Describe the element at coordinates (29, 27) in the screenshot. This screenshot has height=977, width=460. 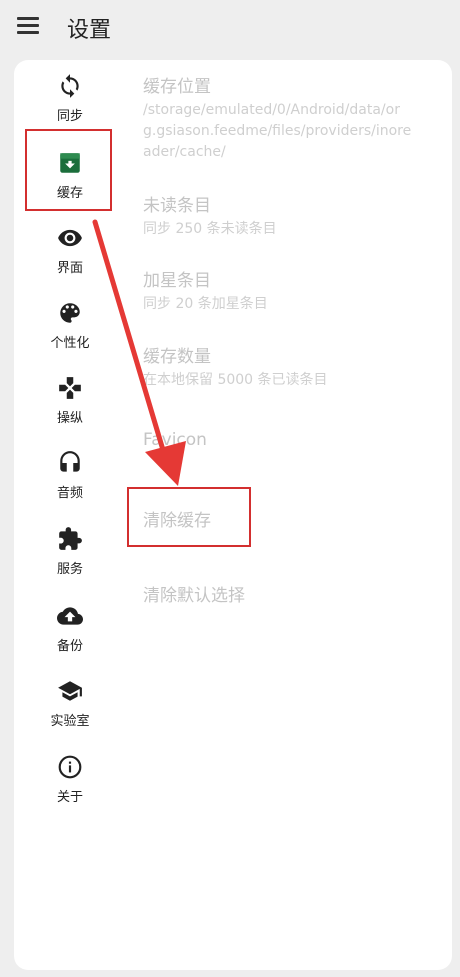
I see `menu-icon` at that location.